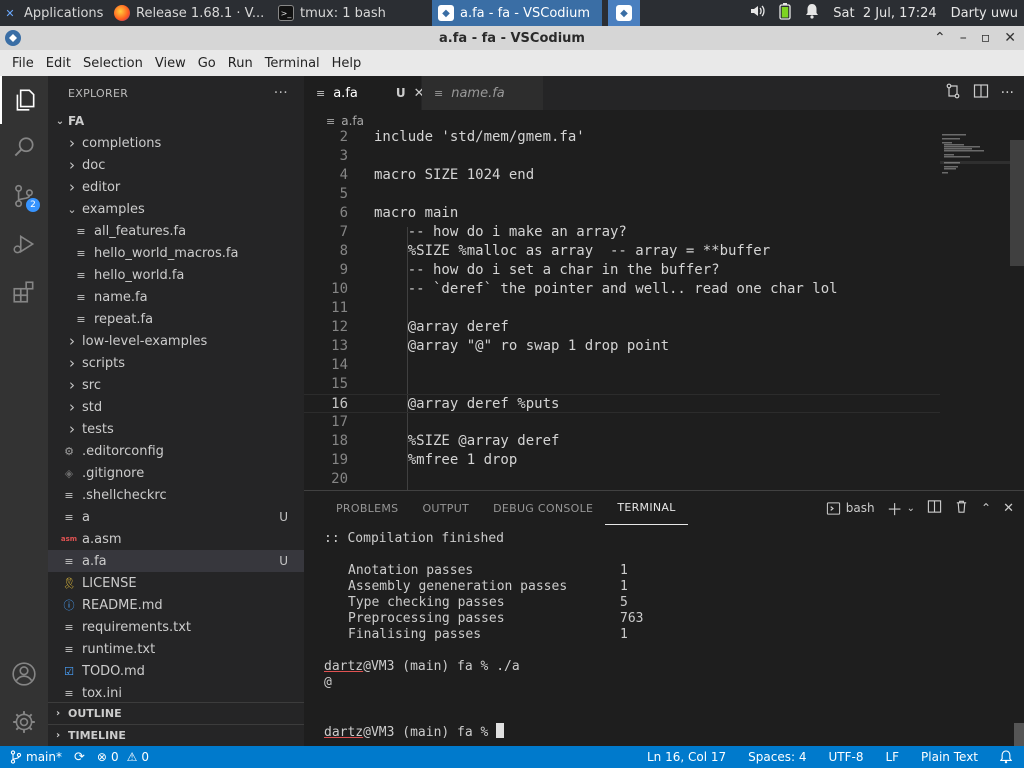  What do you see at coordinates (622, 441) in the screenshot?
I see `code-line: 18 %SIZE @array deref` at bounding box center [622, 441].